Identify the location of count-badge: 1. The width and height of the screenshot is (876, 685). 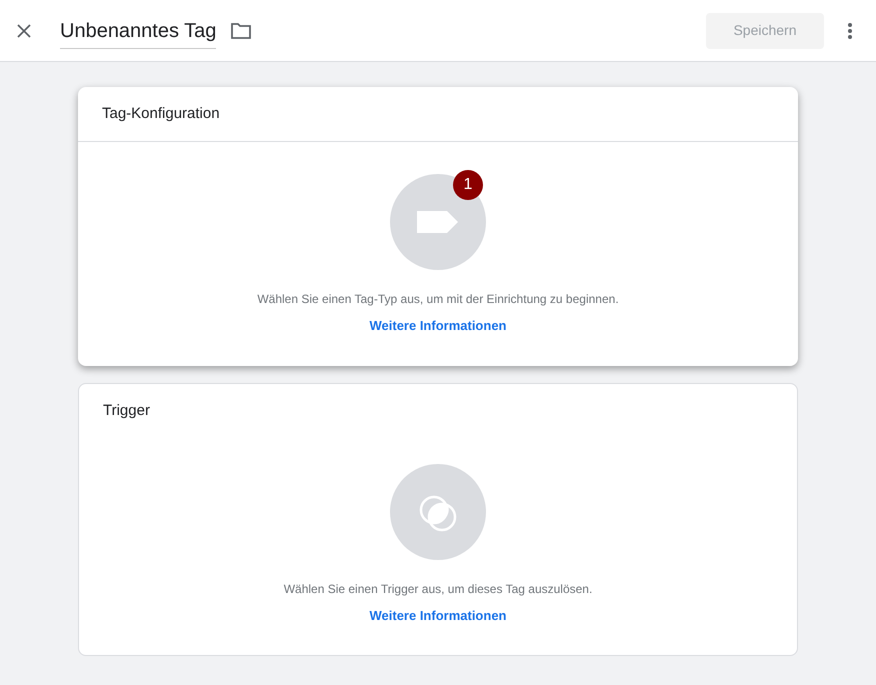
(468, 185).